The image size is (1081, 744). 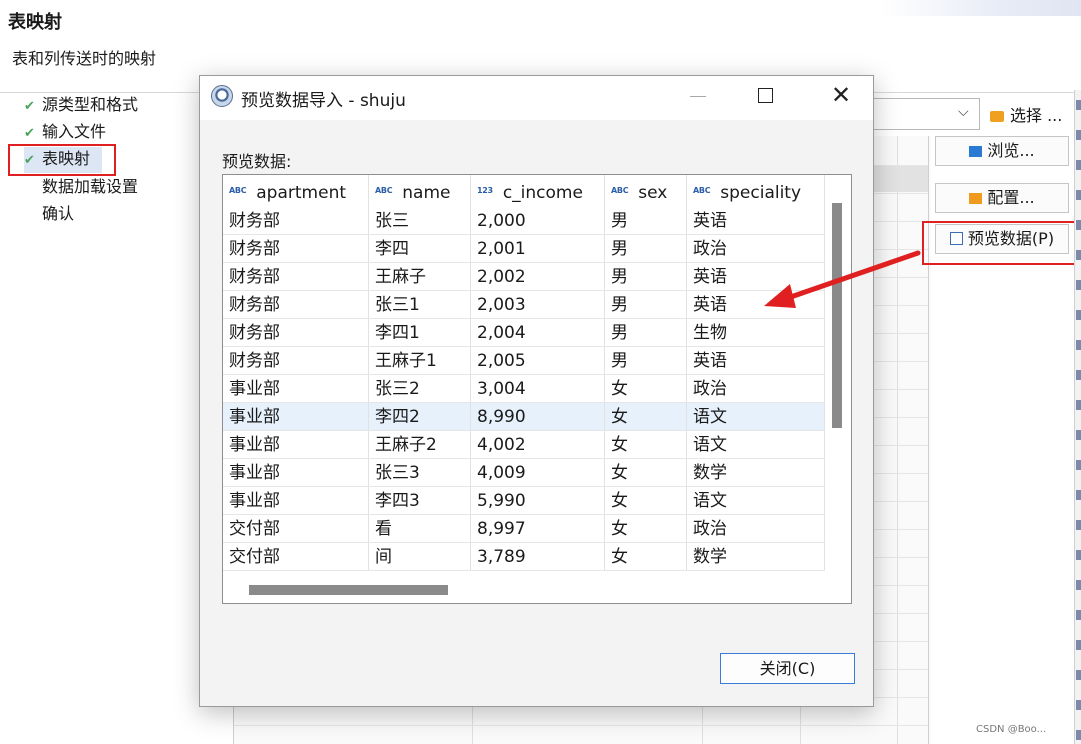 I want to click on wizard-step: 确认, so click(x=49, y=214).